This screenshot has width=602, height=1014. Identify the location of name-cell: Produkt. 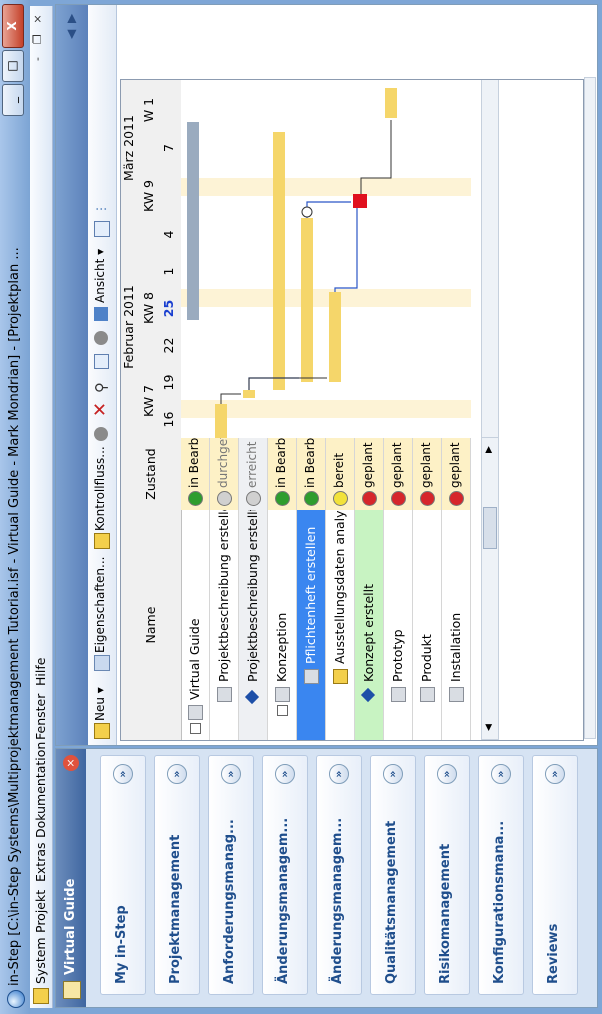
(427, 625).